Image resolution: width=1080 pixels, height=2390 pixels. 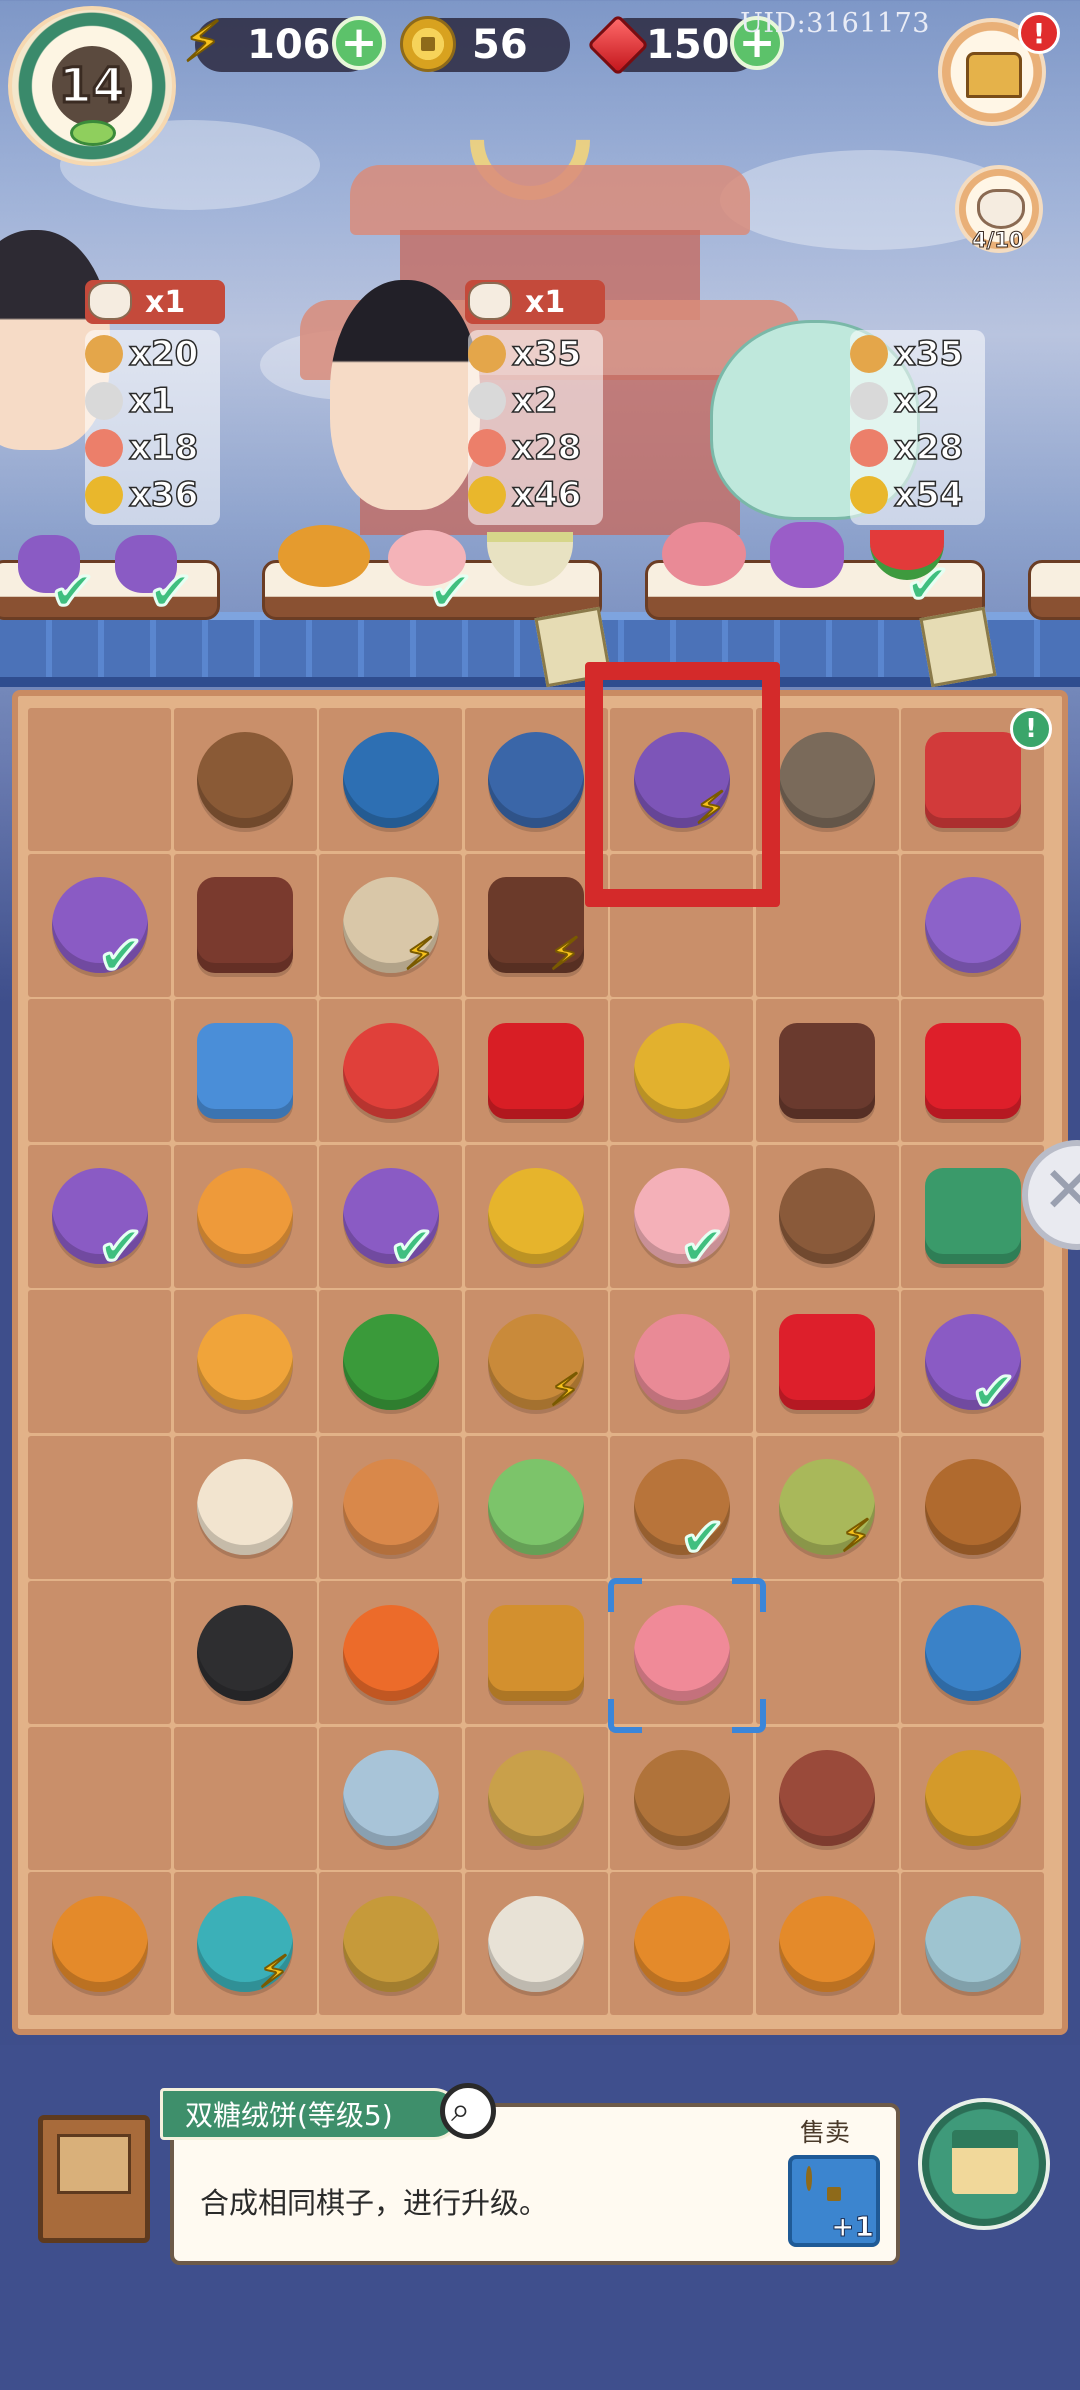 What do you see at coordinates (827, 1798) in the screenshot?
I see `empty-nest-icon` at bounding box center [827, 1798].